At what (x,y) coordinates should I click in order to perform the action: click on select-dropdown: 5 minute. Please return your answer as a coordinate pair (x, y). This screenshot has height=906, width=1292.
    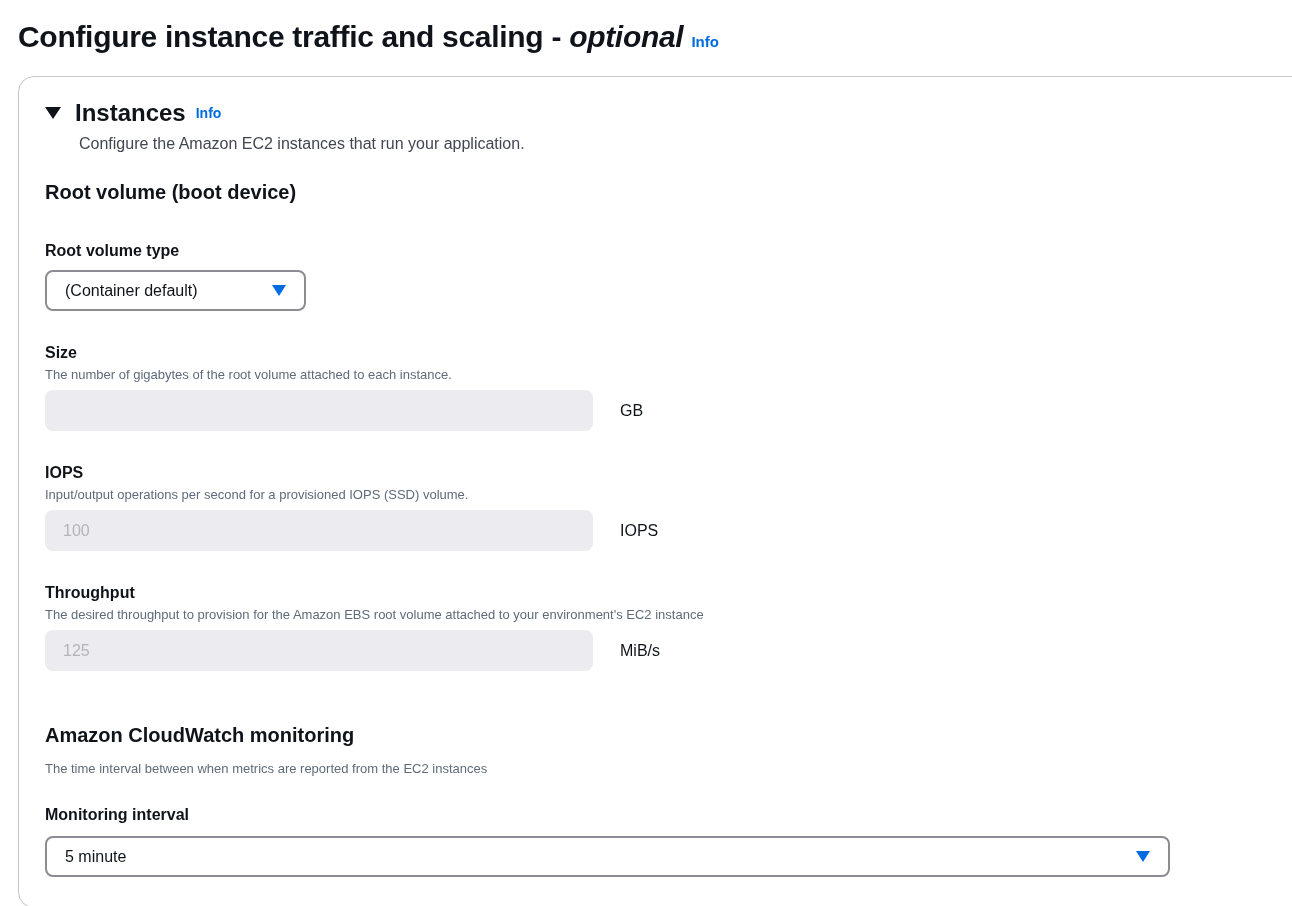
    Looking at the image, I should click on (607, 856).